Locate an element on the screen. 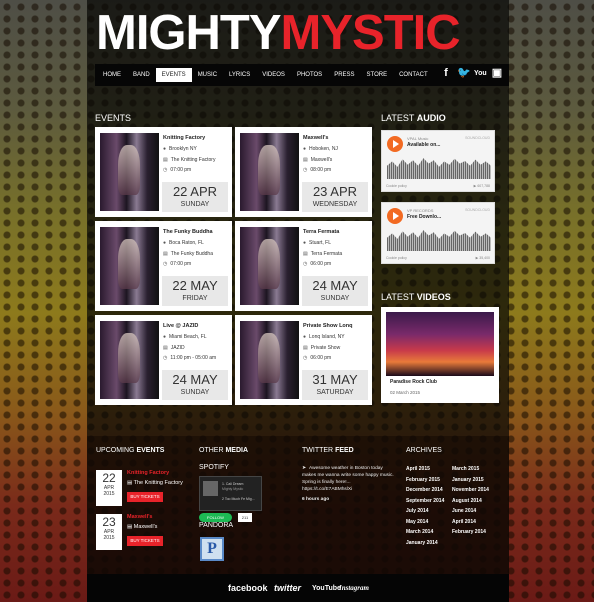  video-caption: Paradise Rock Club is located at coordinates (413, 382).